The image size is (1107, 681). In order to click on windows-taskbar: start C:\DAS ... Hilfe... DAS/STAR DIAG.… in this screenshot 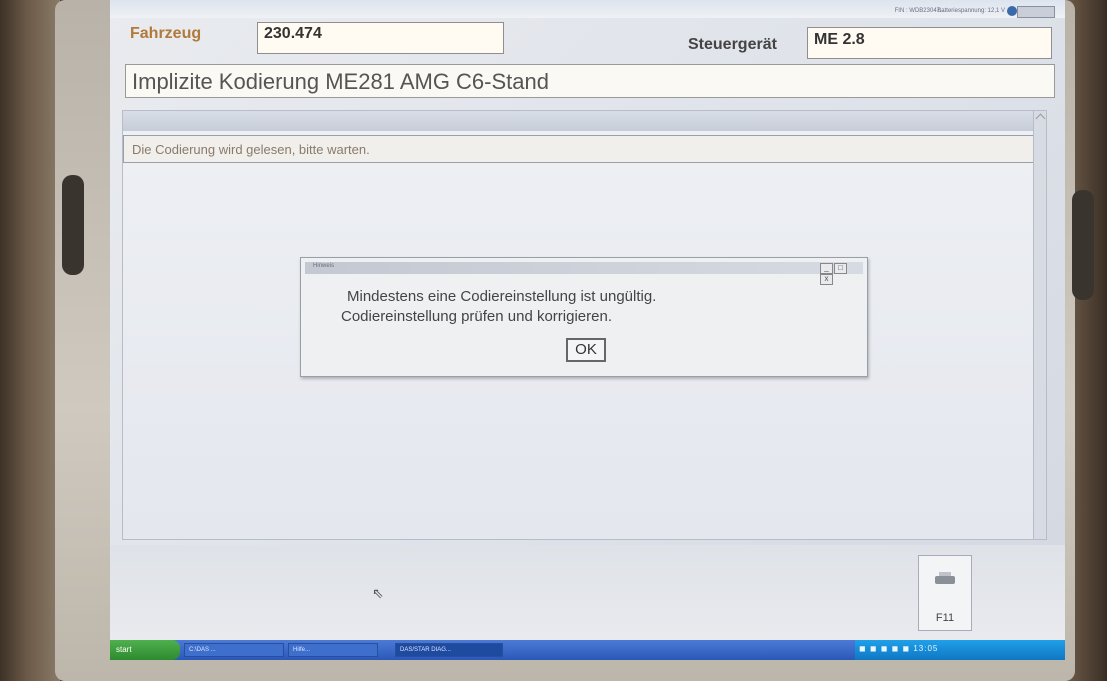, I will do `click(587, 650)`.